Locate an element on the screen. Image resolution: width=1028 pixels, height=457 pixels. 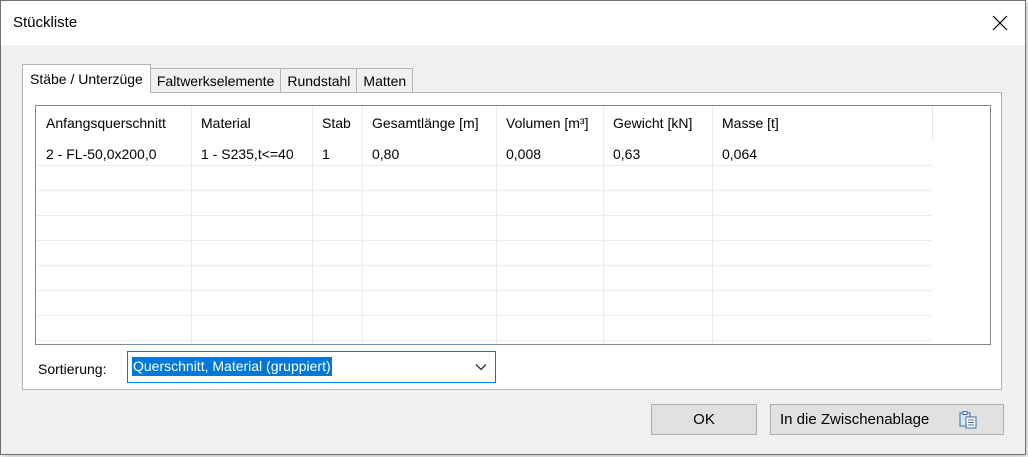
tab-matten: Matten is located at coordinates (385, 80).